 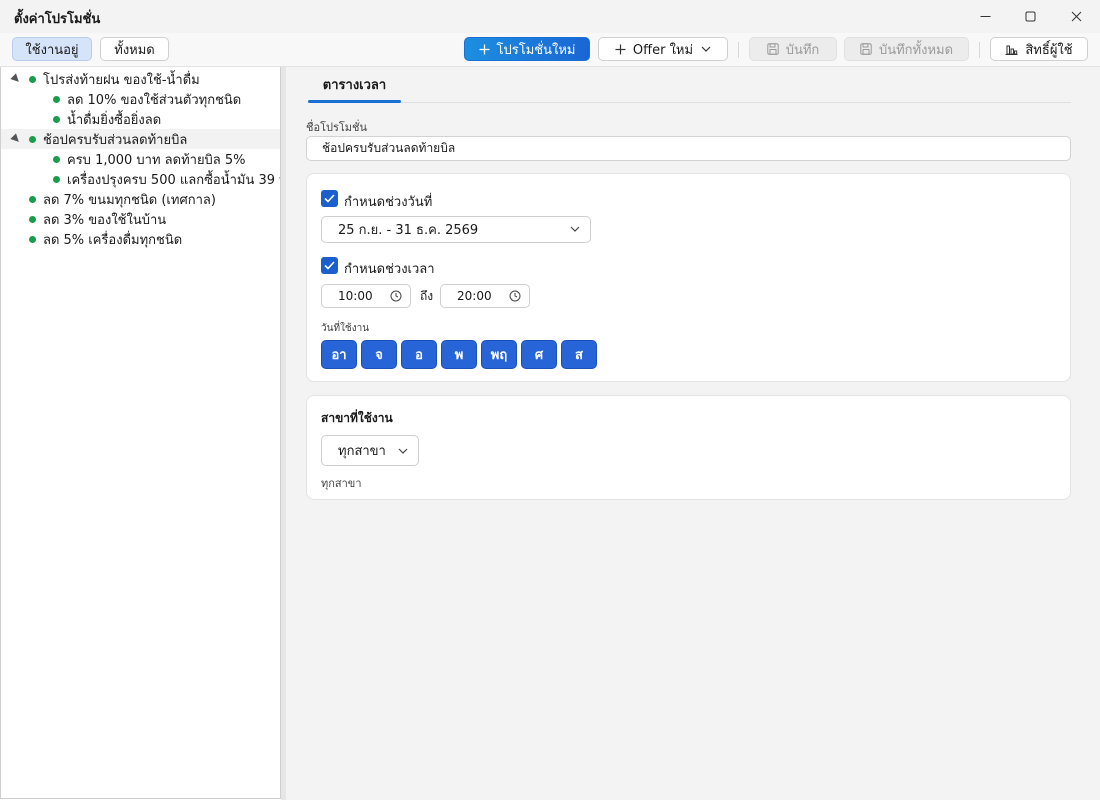 I want to click on tree-item-label: ครบ 1,000 บาท ลดท้ายบิล 5%, so click(x=156, y=160).